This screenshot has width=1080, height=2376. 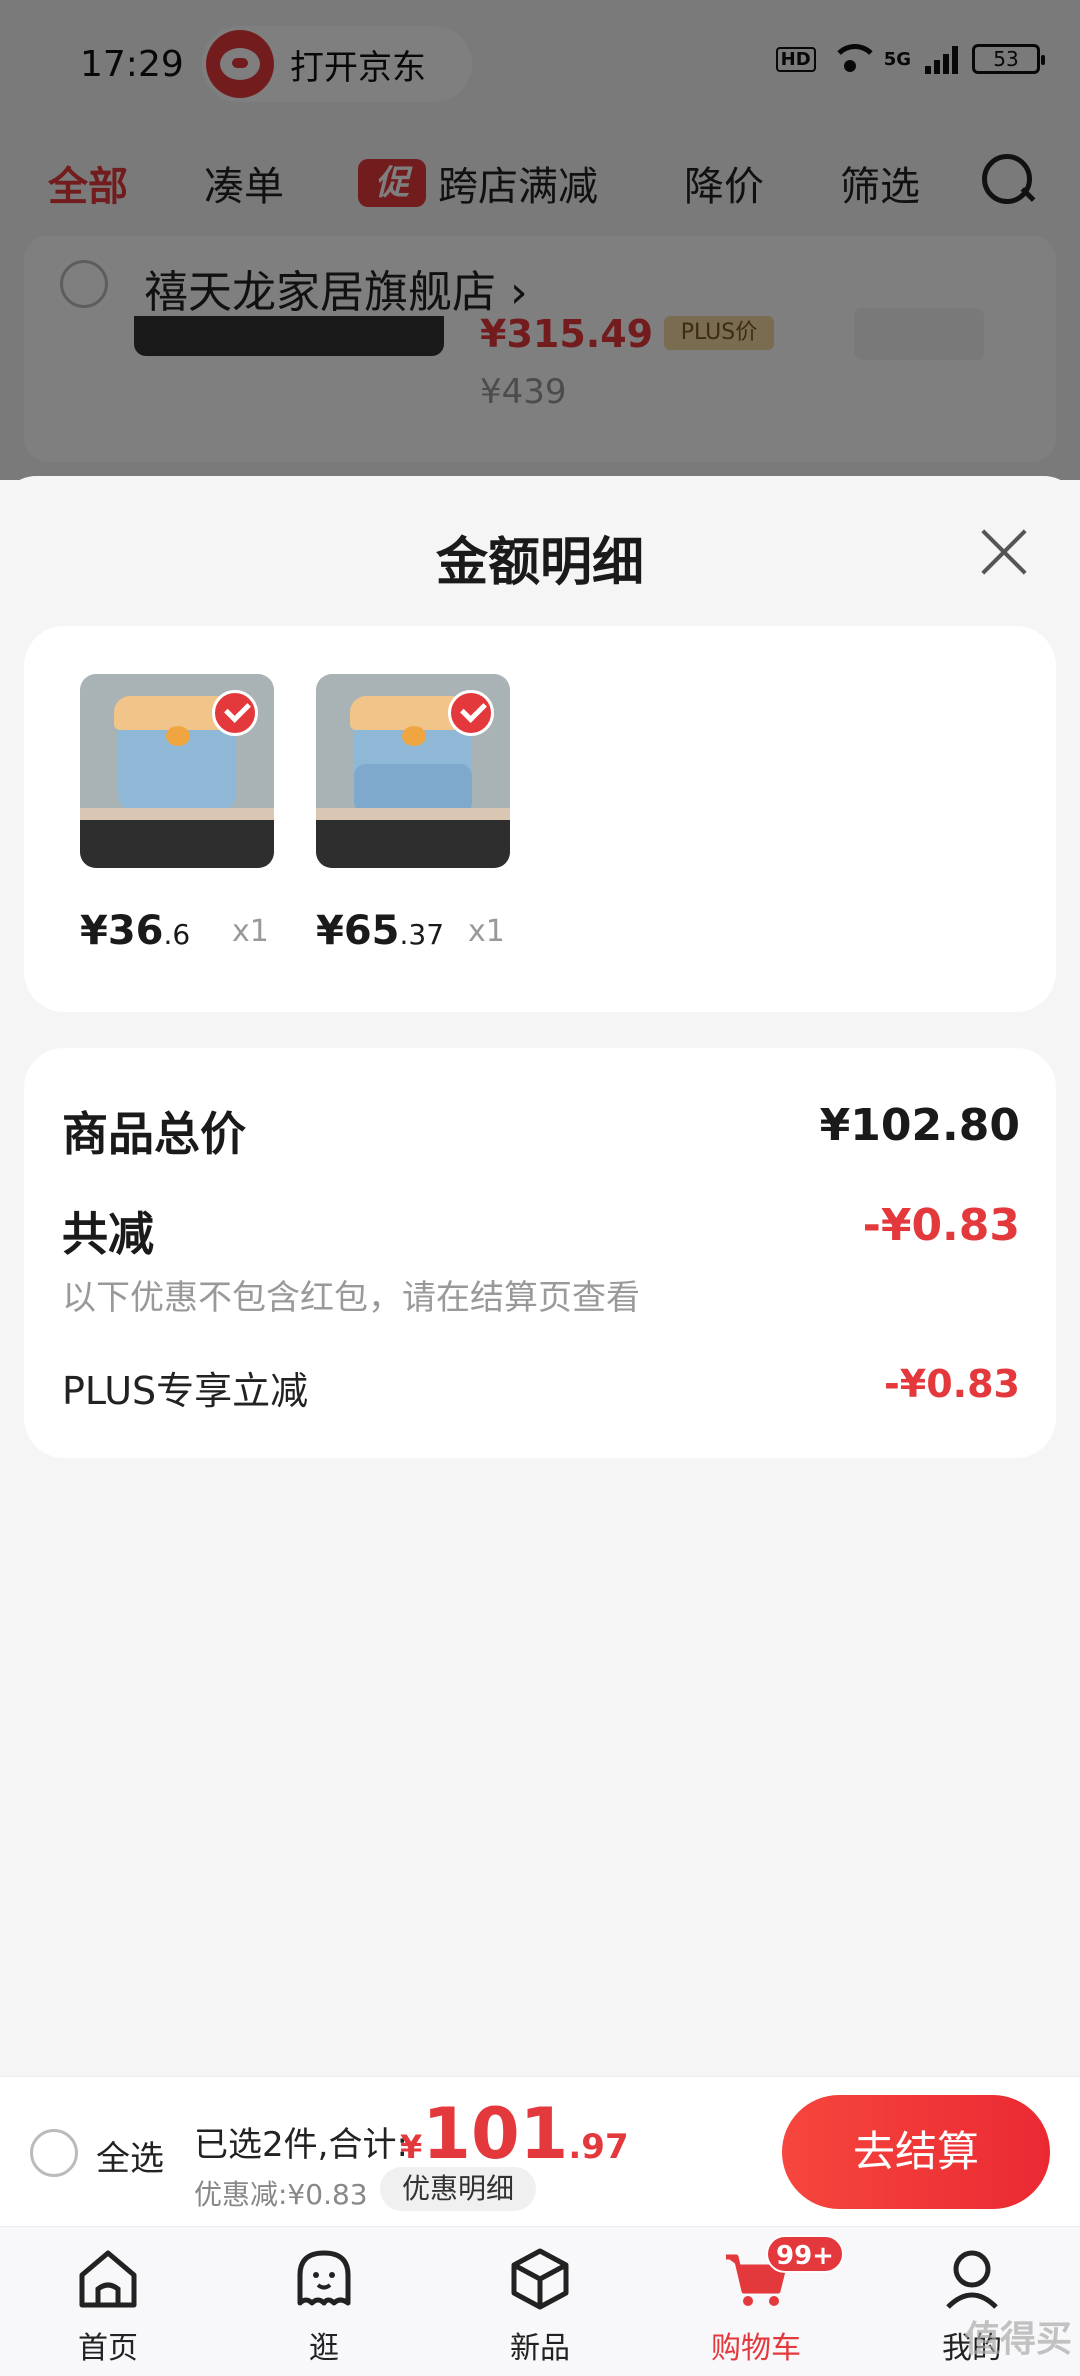 I want to click on goods-item: ¥65.37 x1, so click(x=431, y=814).